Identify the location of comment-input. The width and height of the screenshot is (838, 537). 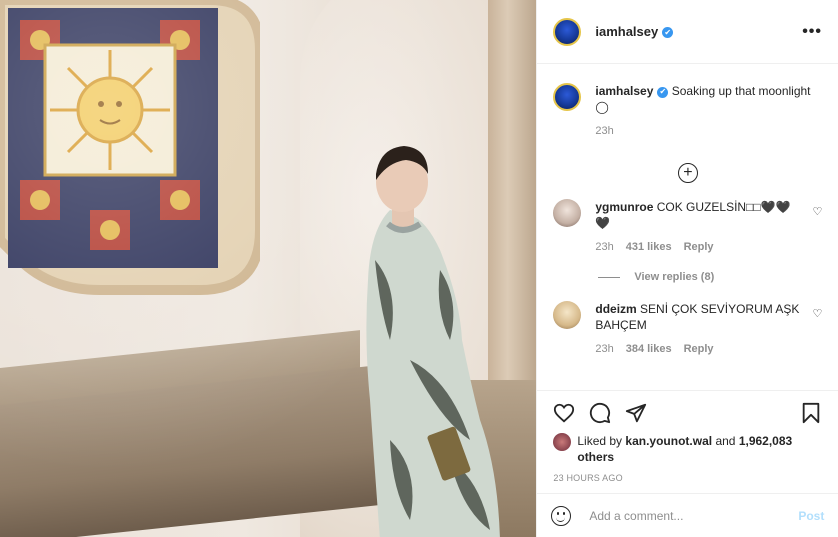
(693, 515).